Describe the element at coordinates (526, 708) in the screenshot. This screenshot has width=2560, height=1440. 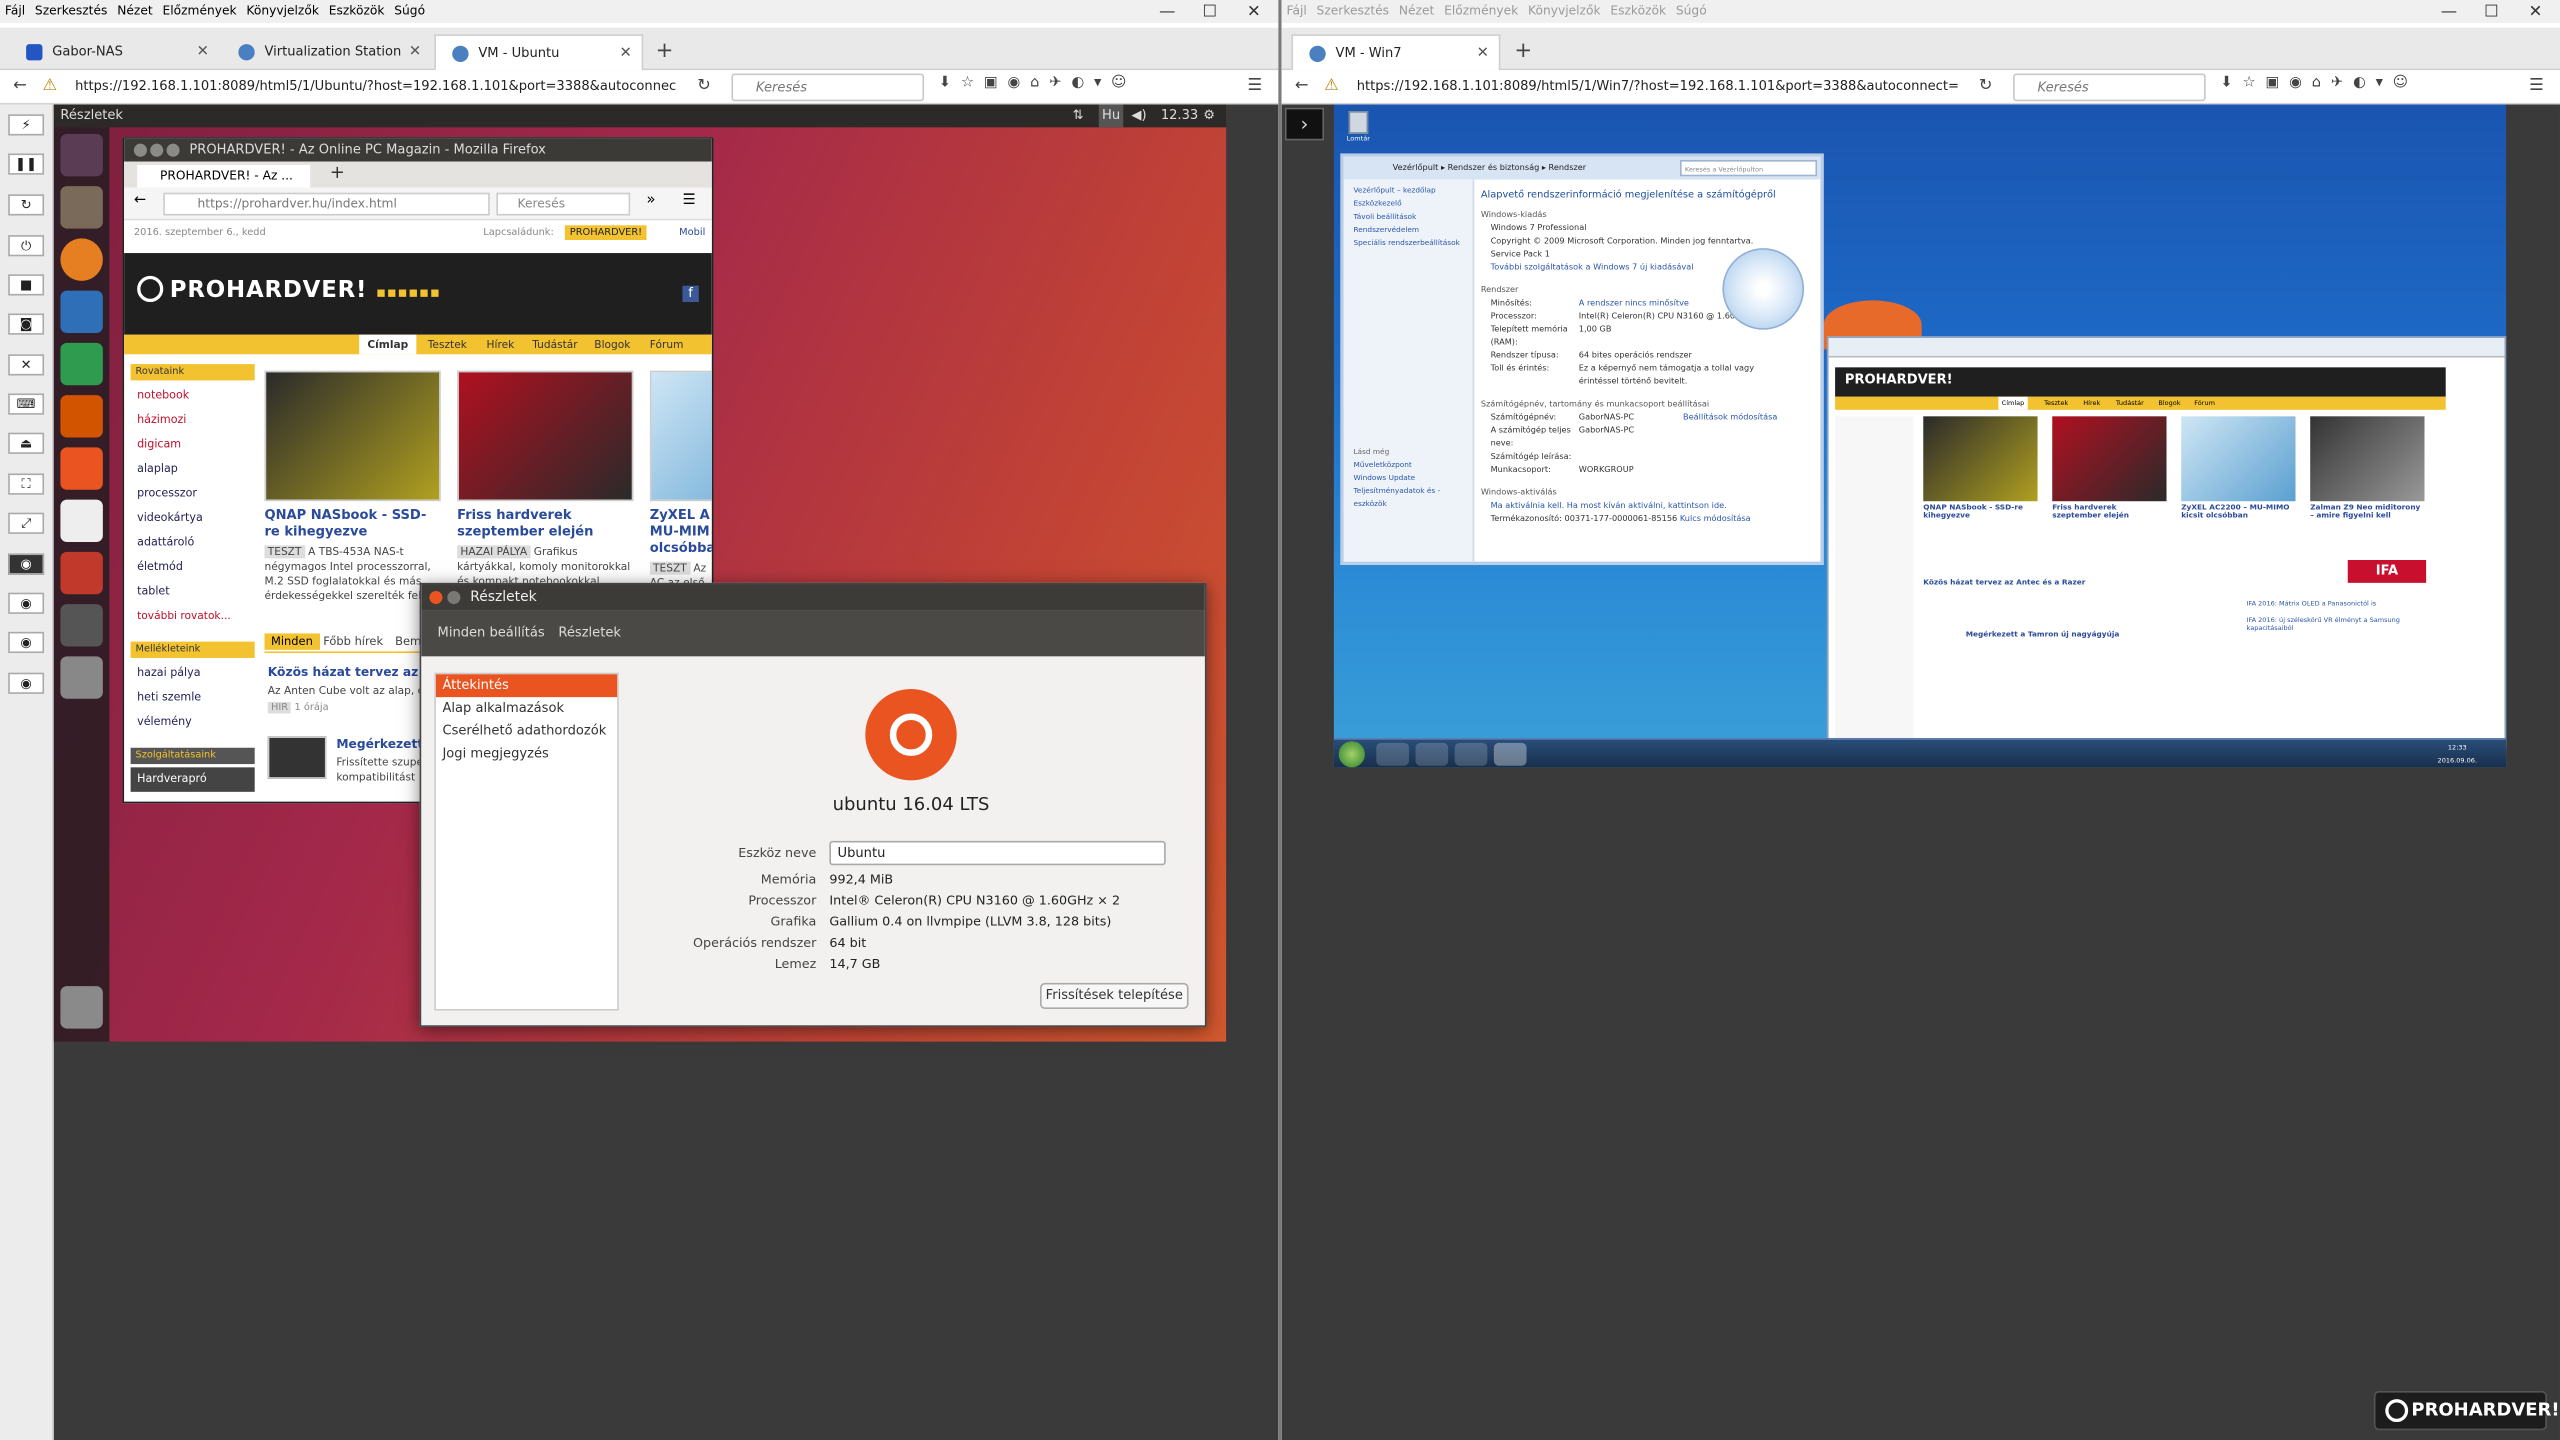
I see `sidebar-item-default-apps: Alap alkalmazások` at that location.